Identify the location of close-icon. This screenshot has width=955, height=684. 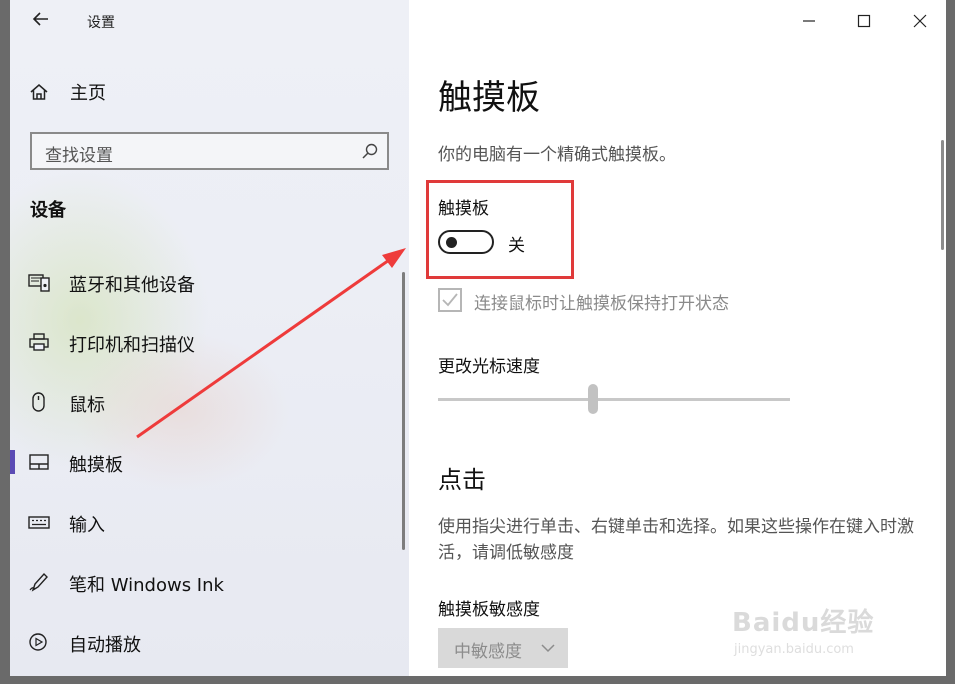
(920, 21).